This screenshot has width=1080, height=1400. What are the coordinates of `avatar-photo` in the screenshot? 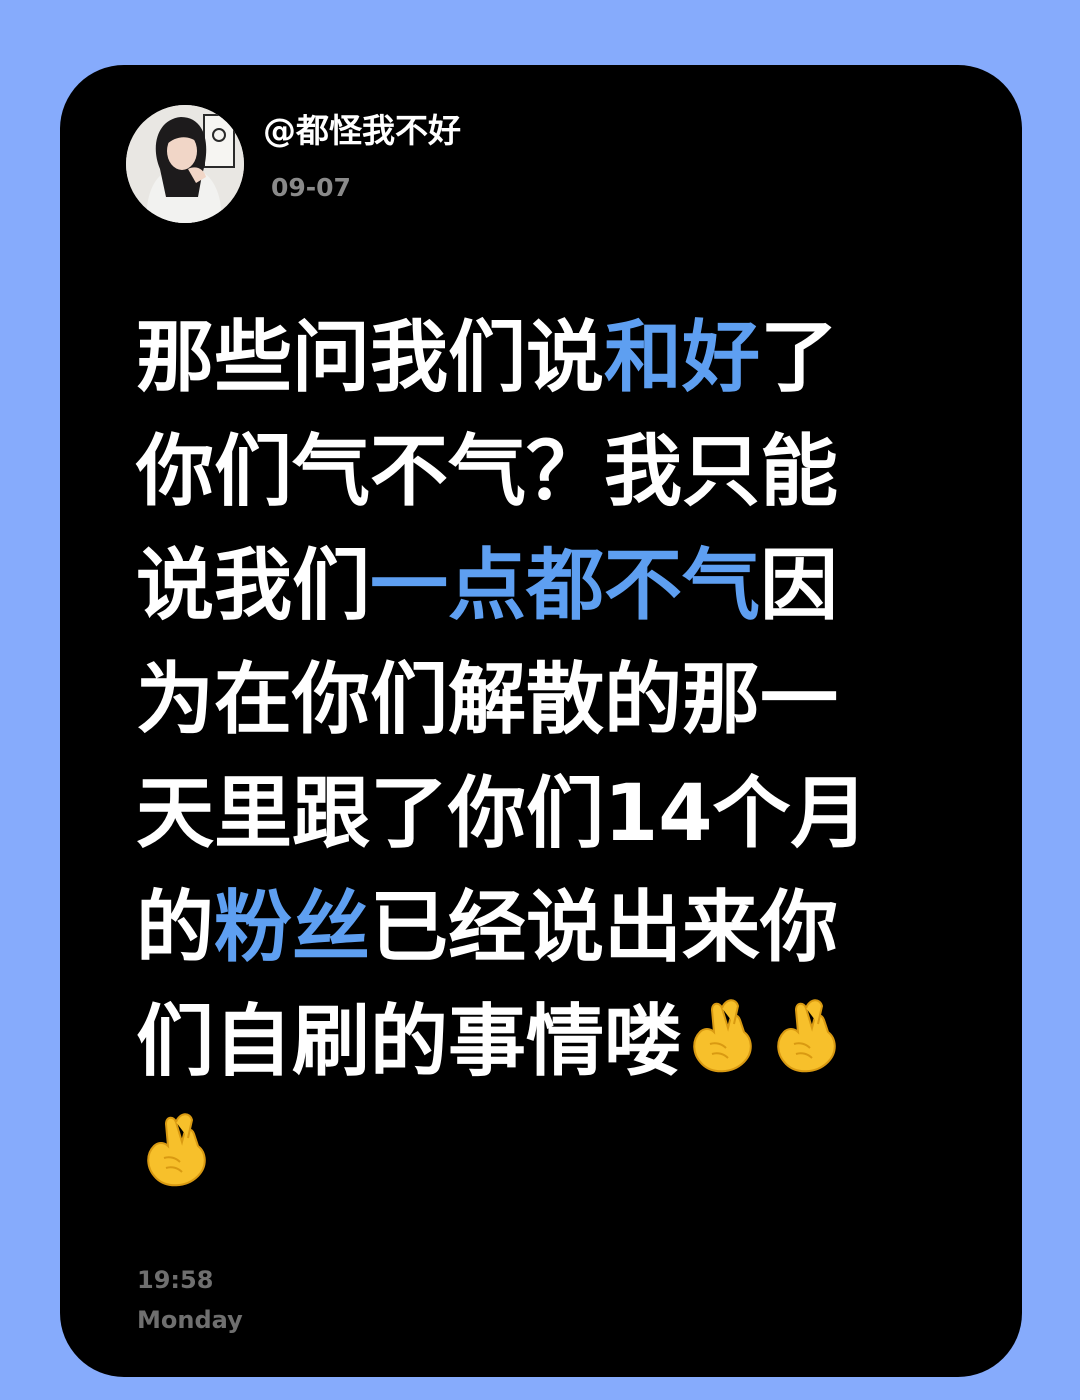 It's located at (185, 164).